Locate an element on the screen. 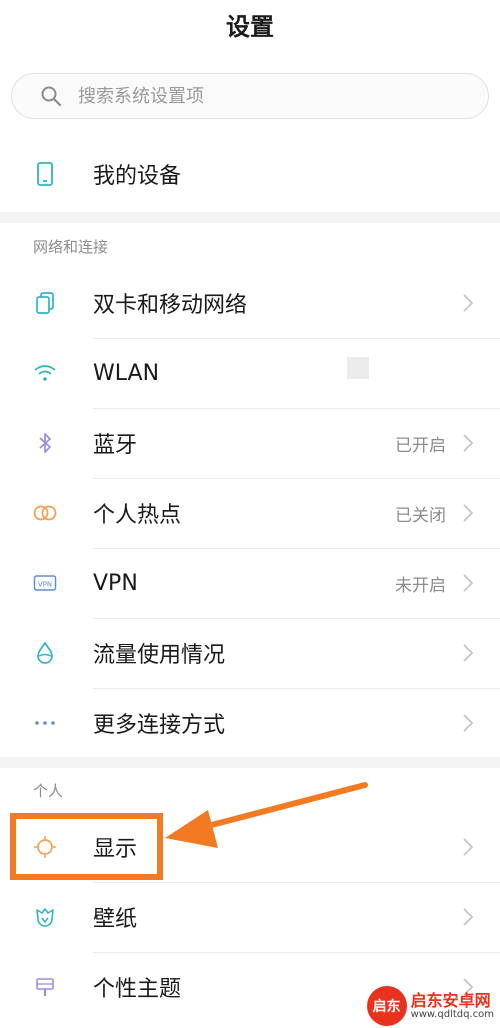 Image resolution: width=500 pixels, height=1028 pixels. more-connection-label: 更多连接方式 is located at coordinates (159, 725).